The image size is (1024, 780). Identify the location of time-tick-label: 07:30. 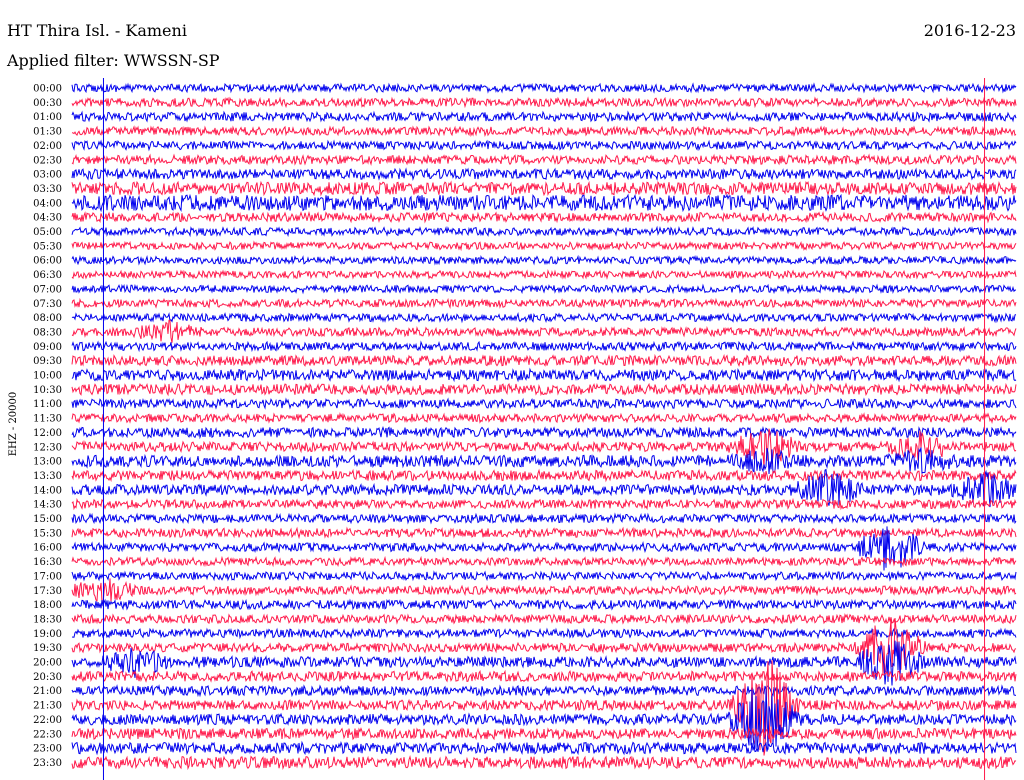
(47, 304).